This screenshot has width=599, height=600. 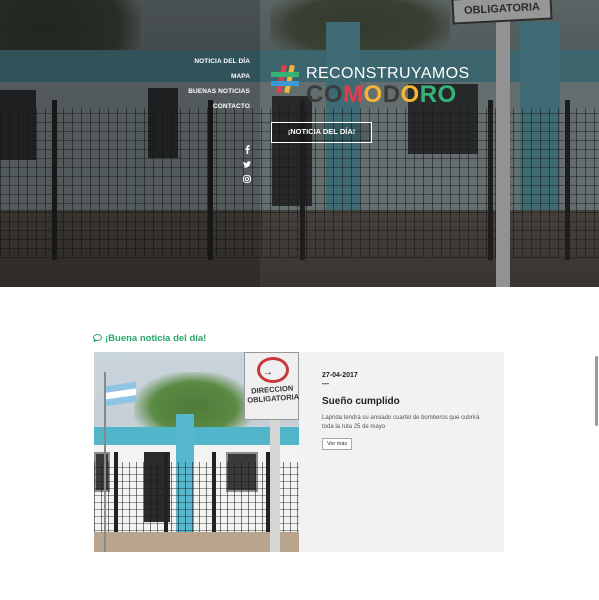 I want to click on facebook-icon, so click(x=247, y=152).